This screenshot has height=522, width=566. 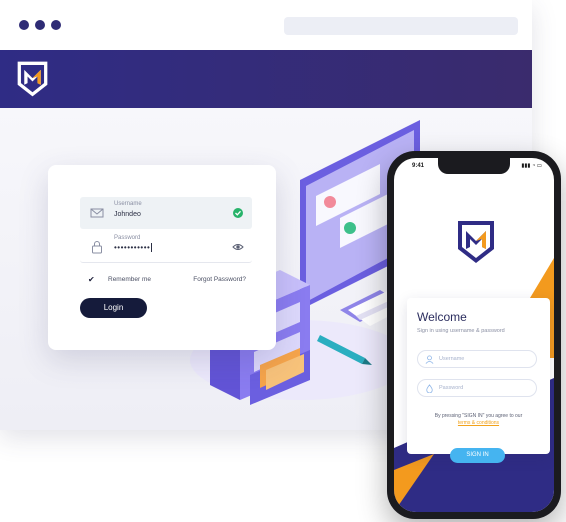 What do you see at coordinates (127, 214) in the screenshot?
I see `username-value: Johndeo` at bounding box center [127, 214].